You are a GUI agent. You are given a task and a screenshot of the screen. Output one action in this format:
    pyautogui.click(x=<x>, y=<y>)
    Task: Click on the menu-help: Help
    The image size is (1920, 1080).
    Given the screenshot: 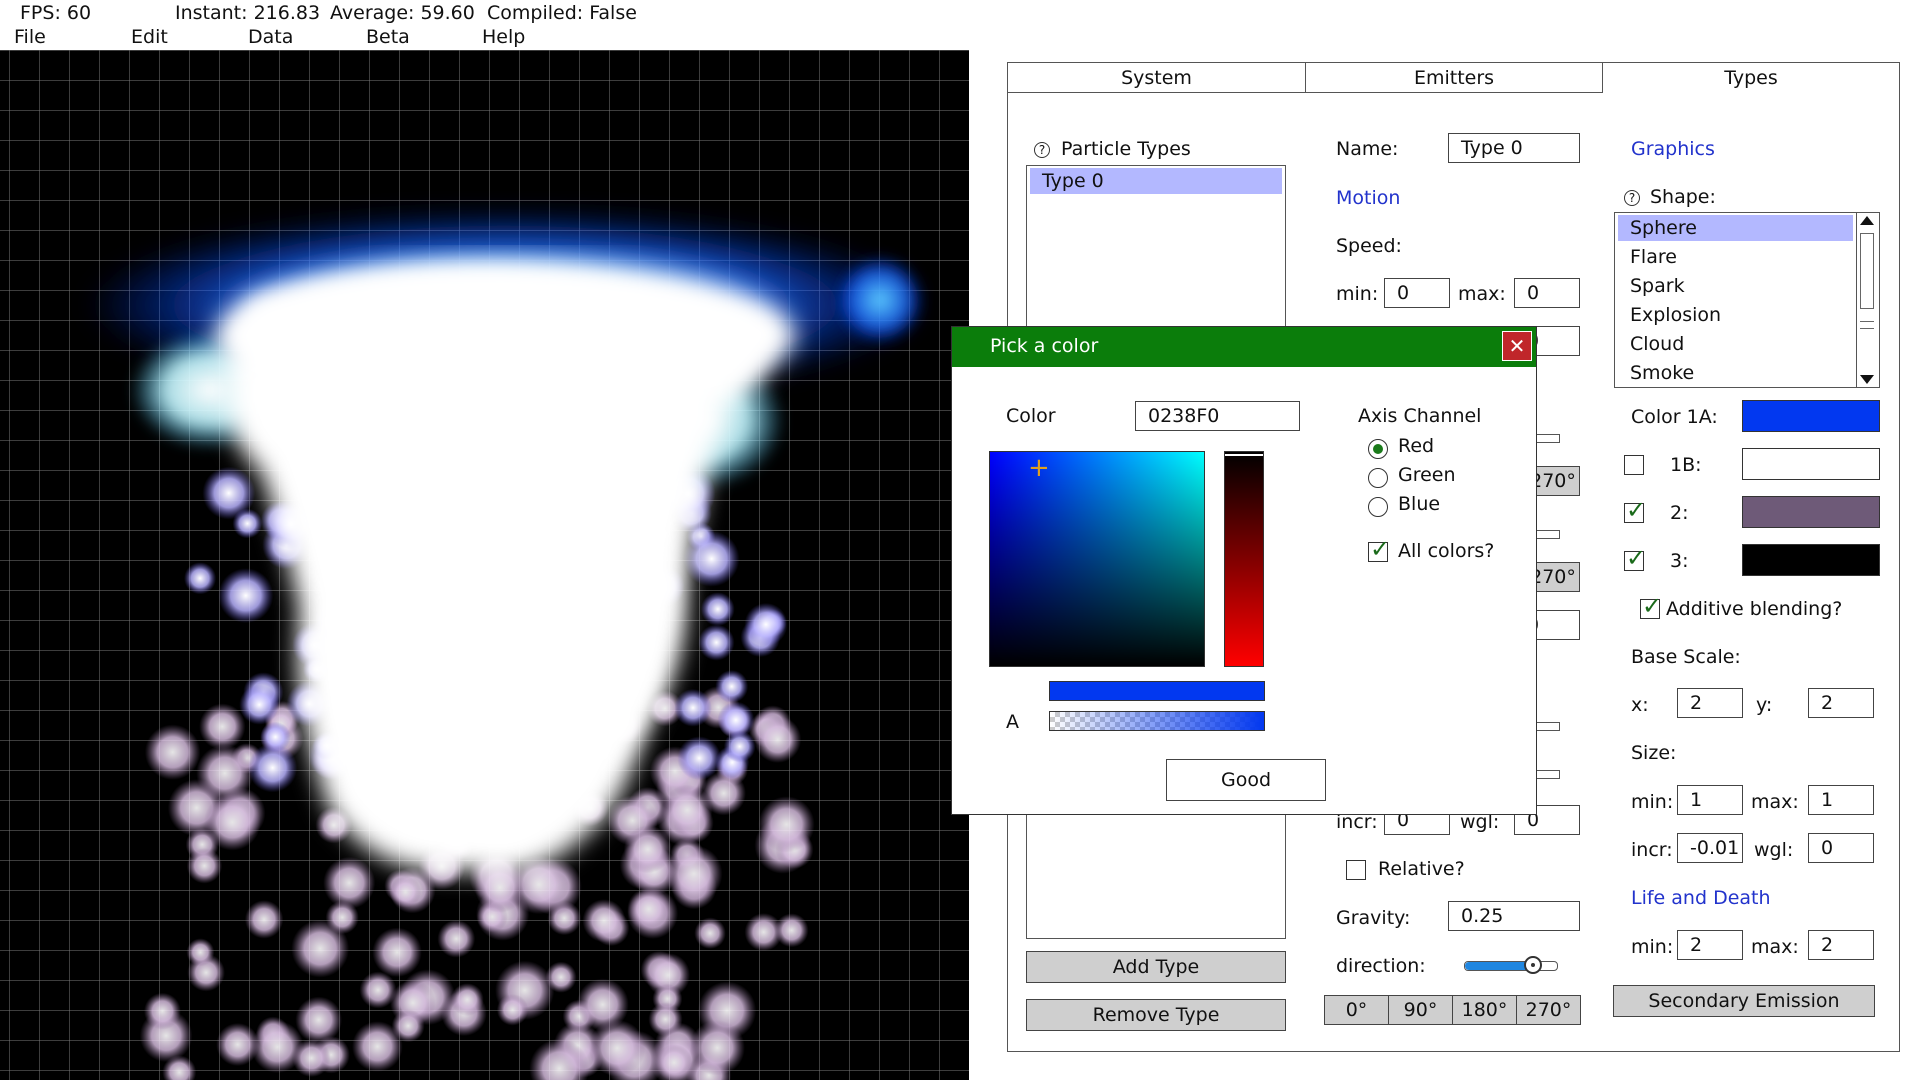 What is the action you would take?
    pyautogui.click(x=503, y=37)
    